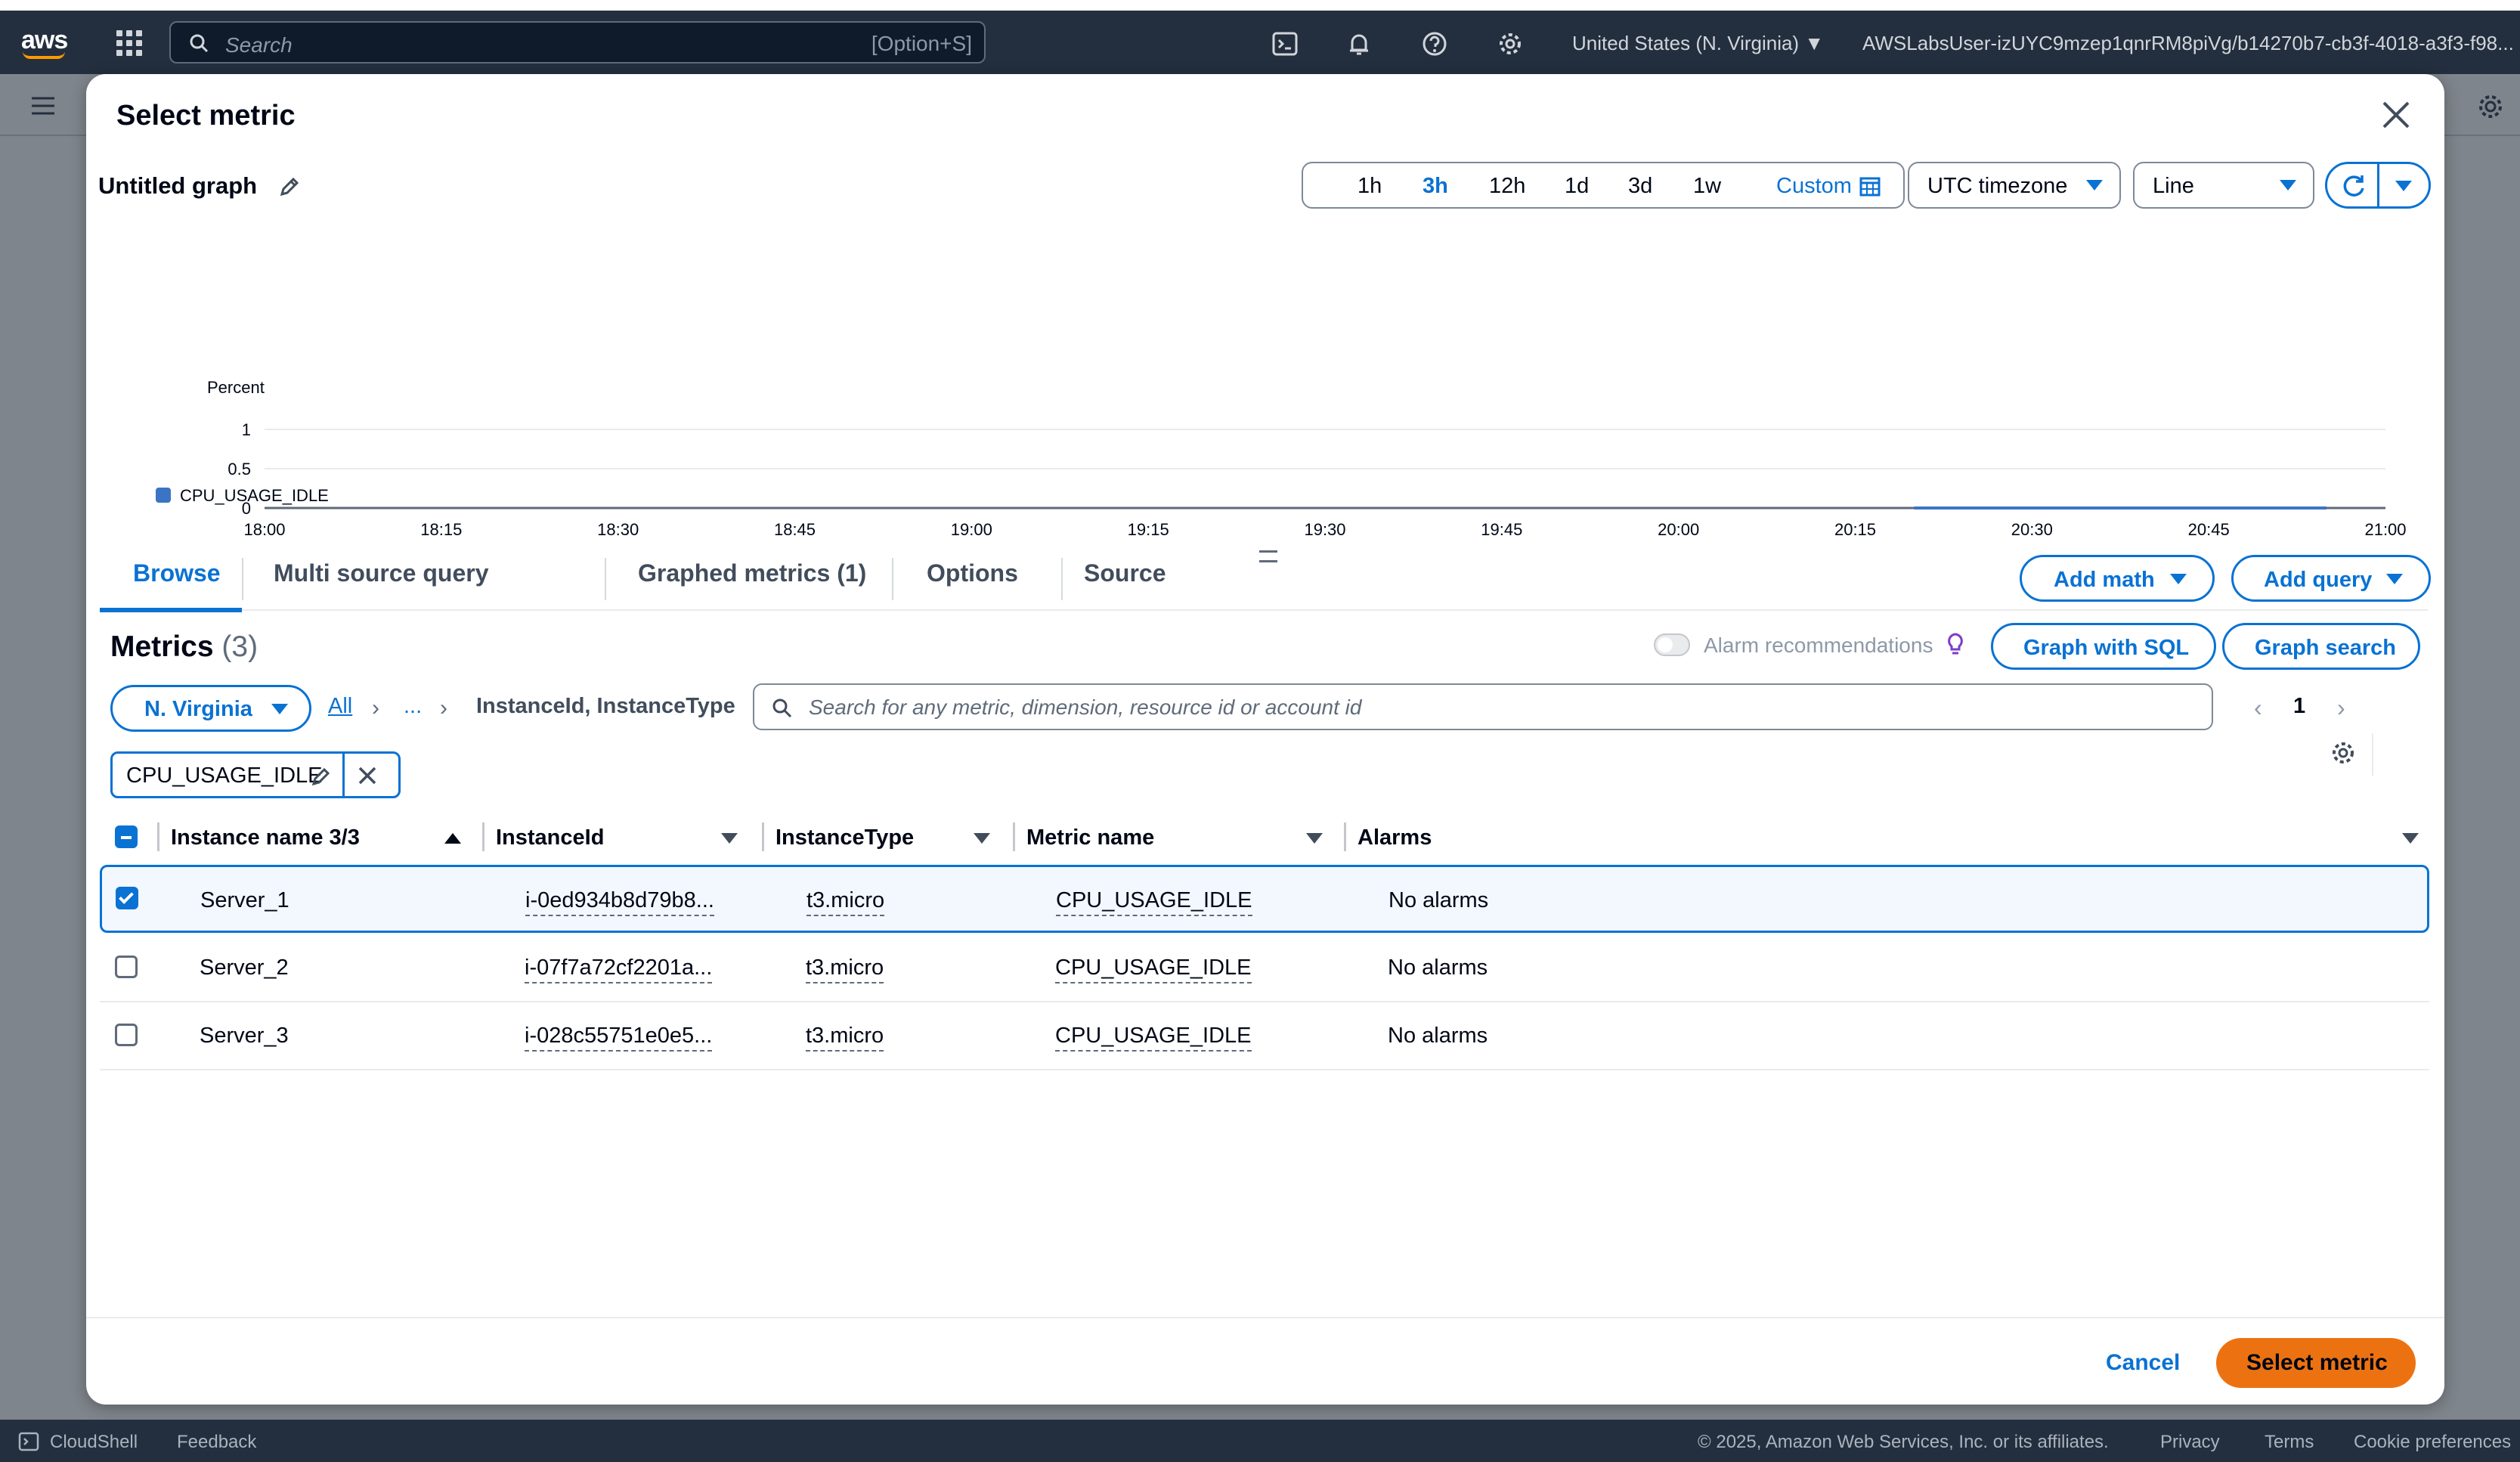 The height and width of the screenshot is (1462, 2520). What do you see at coordinates (2341, 708) in the screenshot?
I see `pagination-next-icon: ›` at bounding box center [2341, 708].